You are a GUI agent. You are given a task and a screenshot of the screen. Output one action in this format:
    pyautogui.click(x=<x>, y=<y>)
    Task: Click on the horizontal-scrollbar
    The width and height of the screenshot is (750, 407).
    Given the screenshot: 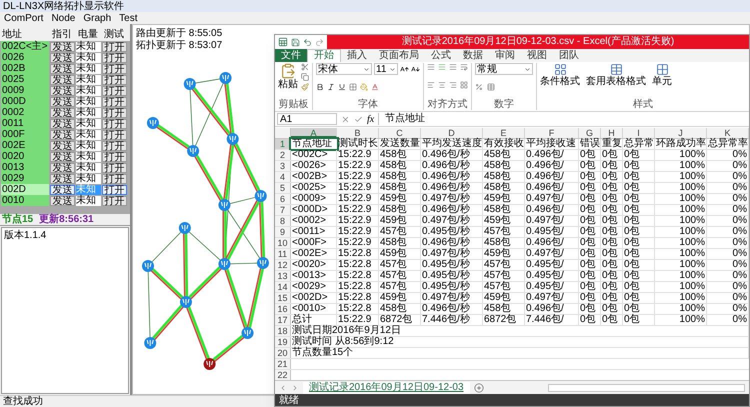 What is the action you would take?
    pyautogui.click(x=646, y=388)
    